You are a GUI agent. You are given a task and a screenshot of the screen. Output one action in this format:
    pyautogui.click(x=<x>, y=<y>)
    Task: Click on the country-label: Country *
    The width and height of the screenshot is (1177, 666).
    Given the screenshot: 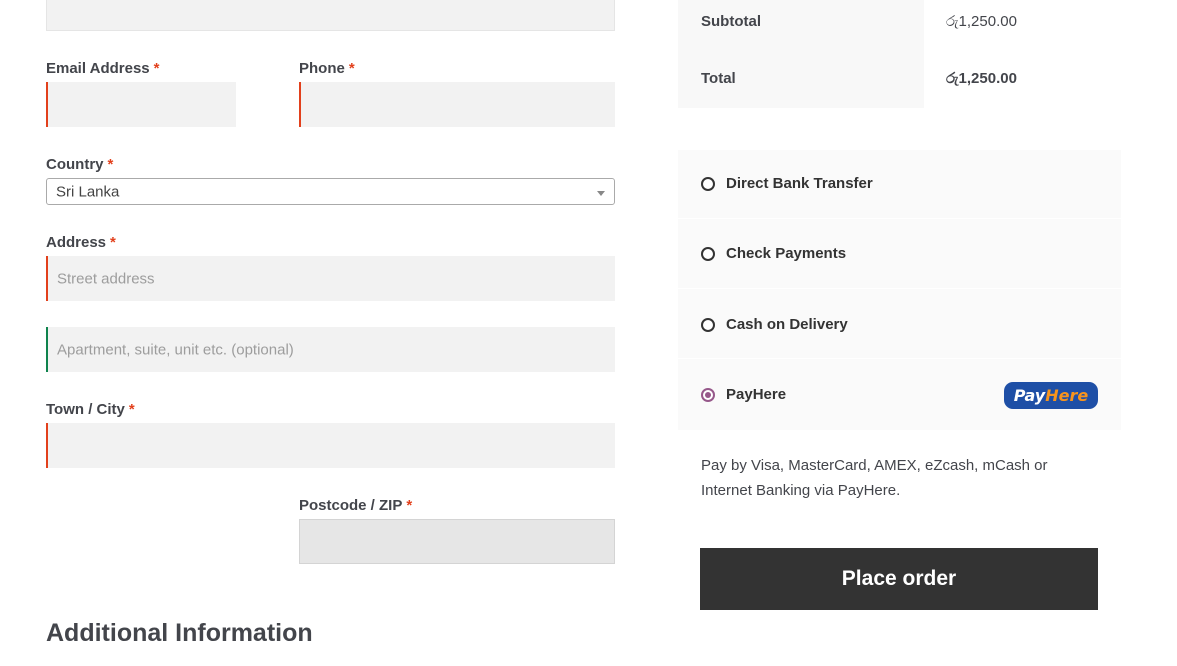 What is the action you would take?
    pyautogui.click(x=80, y=164)
    